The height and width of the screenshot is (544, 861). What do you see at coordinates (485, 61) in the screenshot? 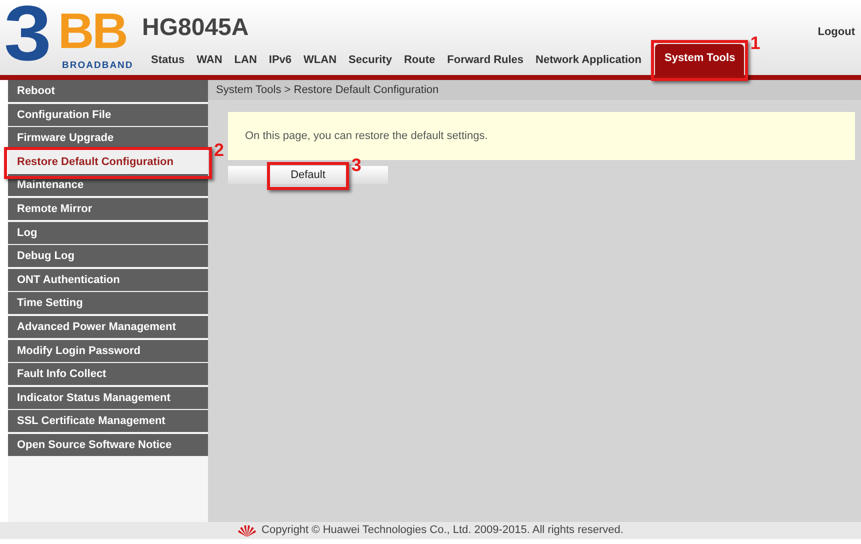
I see `nav-tab: Forward Rules` at bounding box center [485, 61].